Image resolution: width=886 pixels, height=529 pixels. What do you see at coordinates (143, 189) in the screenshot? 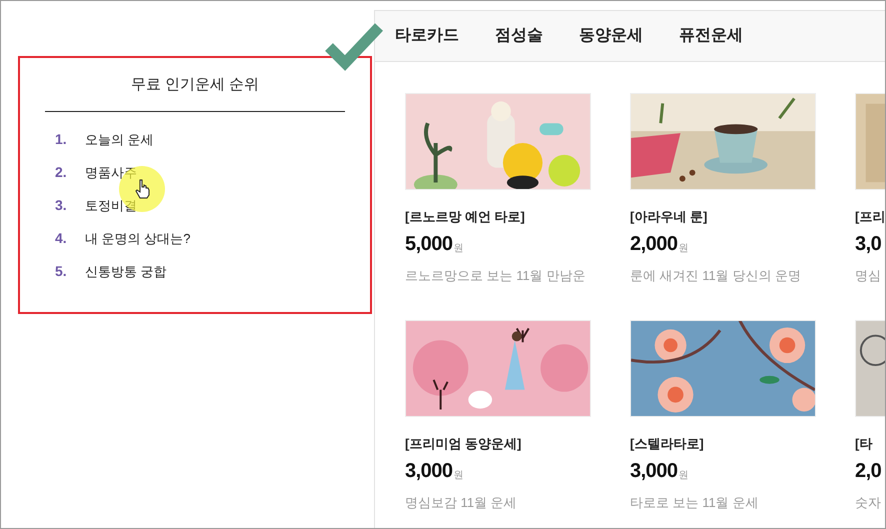
I see `hand-cursor-icon` at bounding box center [143, 189].